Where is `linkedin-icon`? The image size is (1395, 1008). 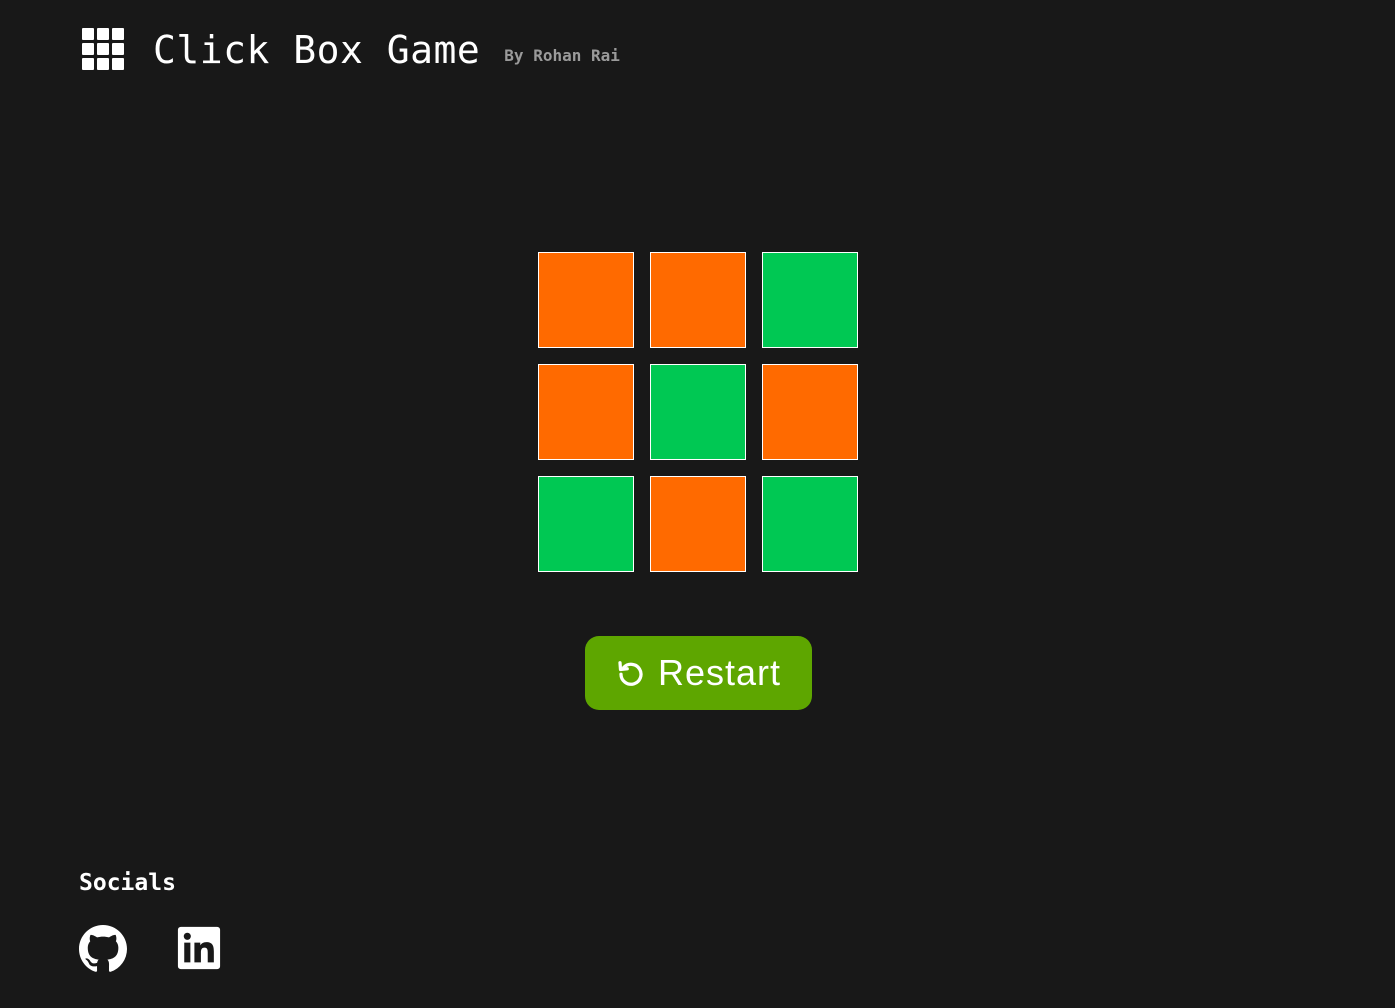
linkedin-icon is located at coordinates (199, 948).